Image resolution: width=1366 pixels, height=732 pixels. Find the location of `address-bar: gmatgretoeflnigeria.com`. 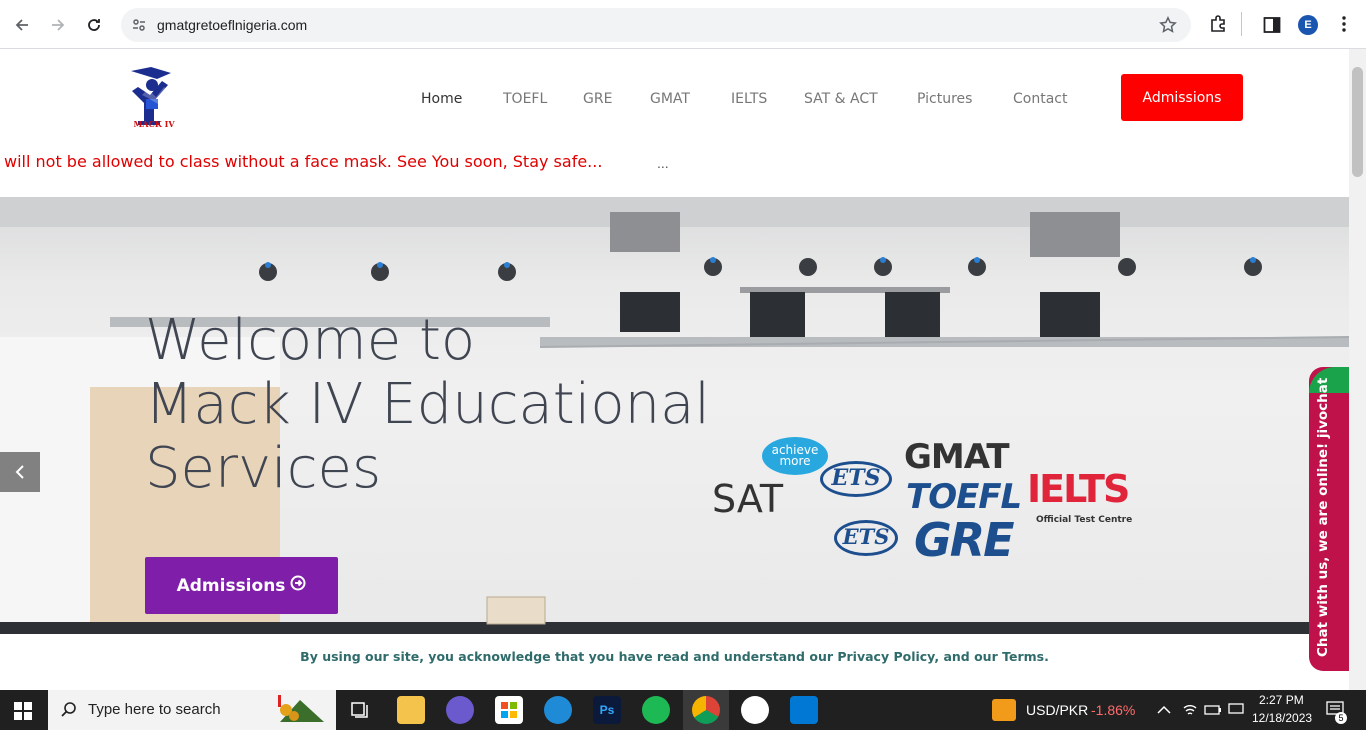

address-bar: gmatgretoeflnigeria.com is located at coordinates (656, 25).